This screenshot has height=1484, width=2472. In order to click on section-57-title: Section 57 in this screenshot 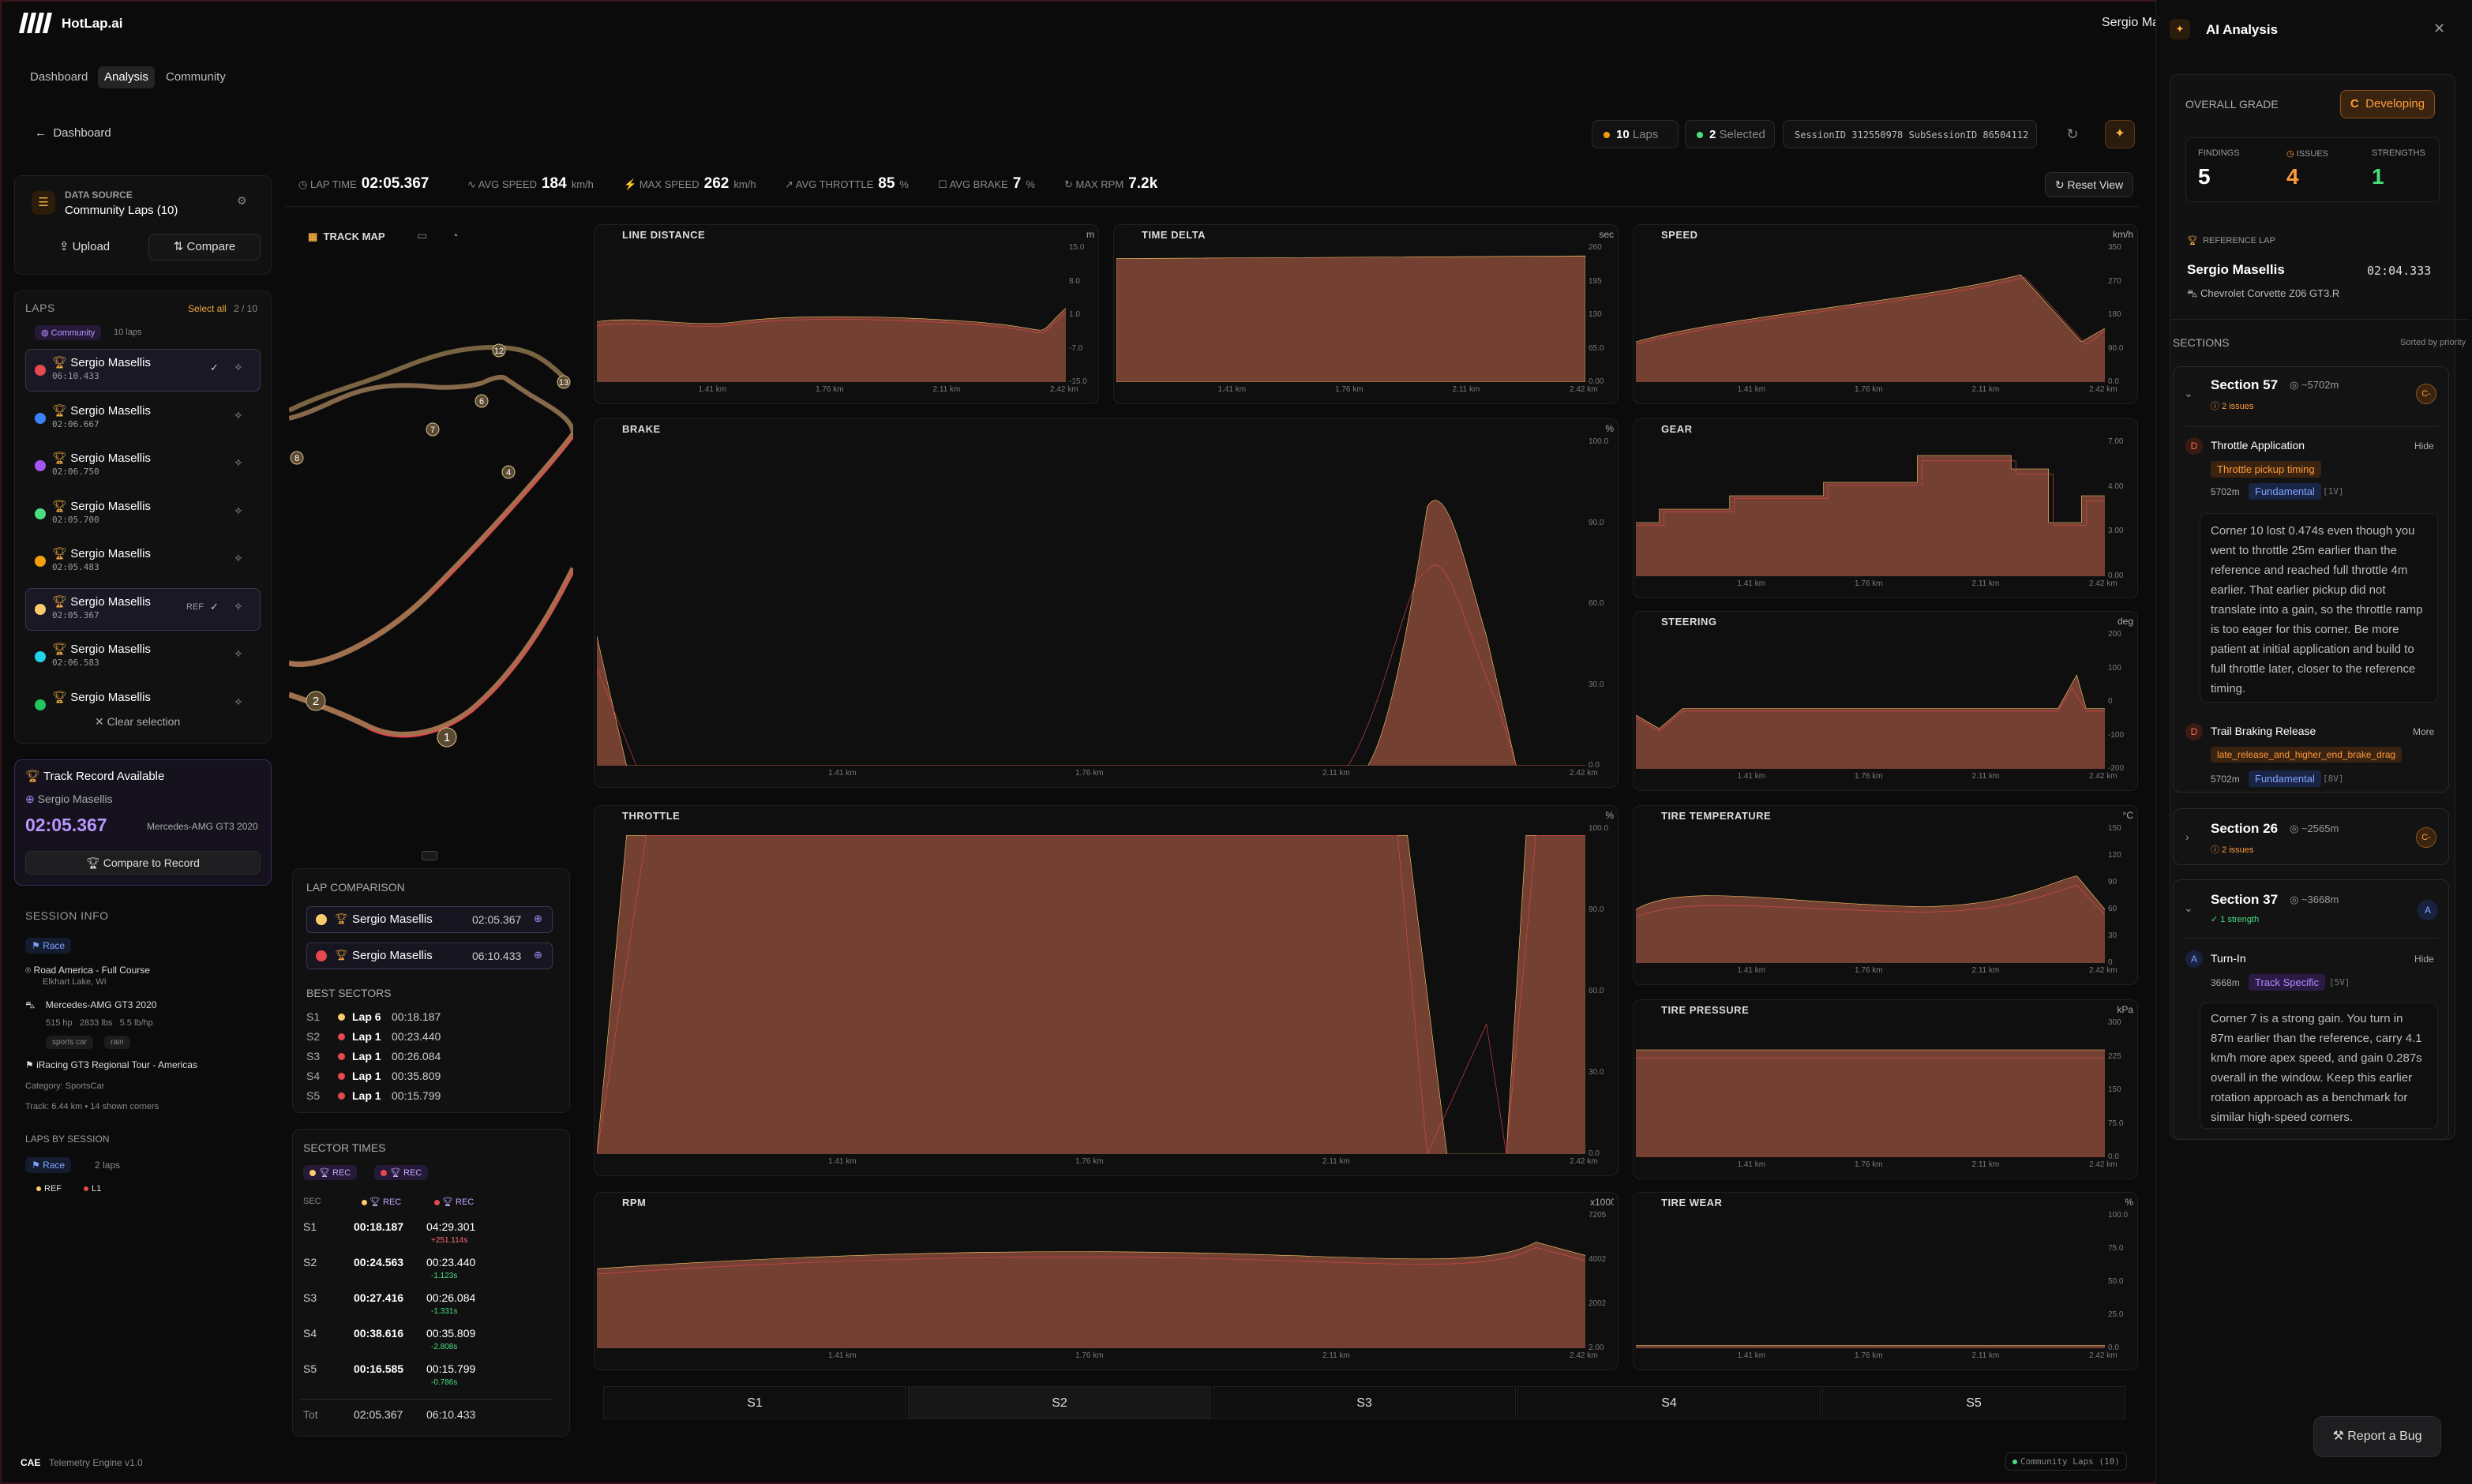, I will do `click(2244, 385)`.